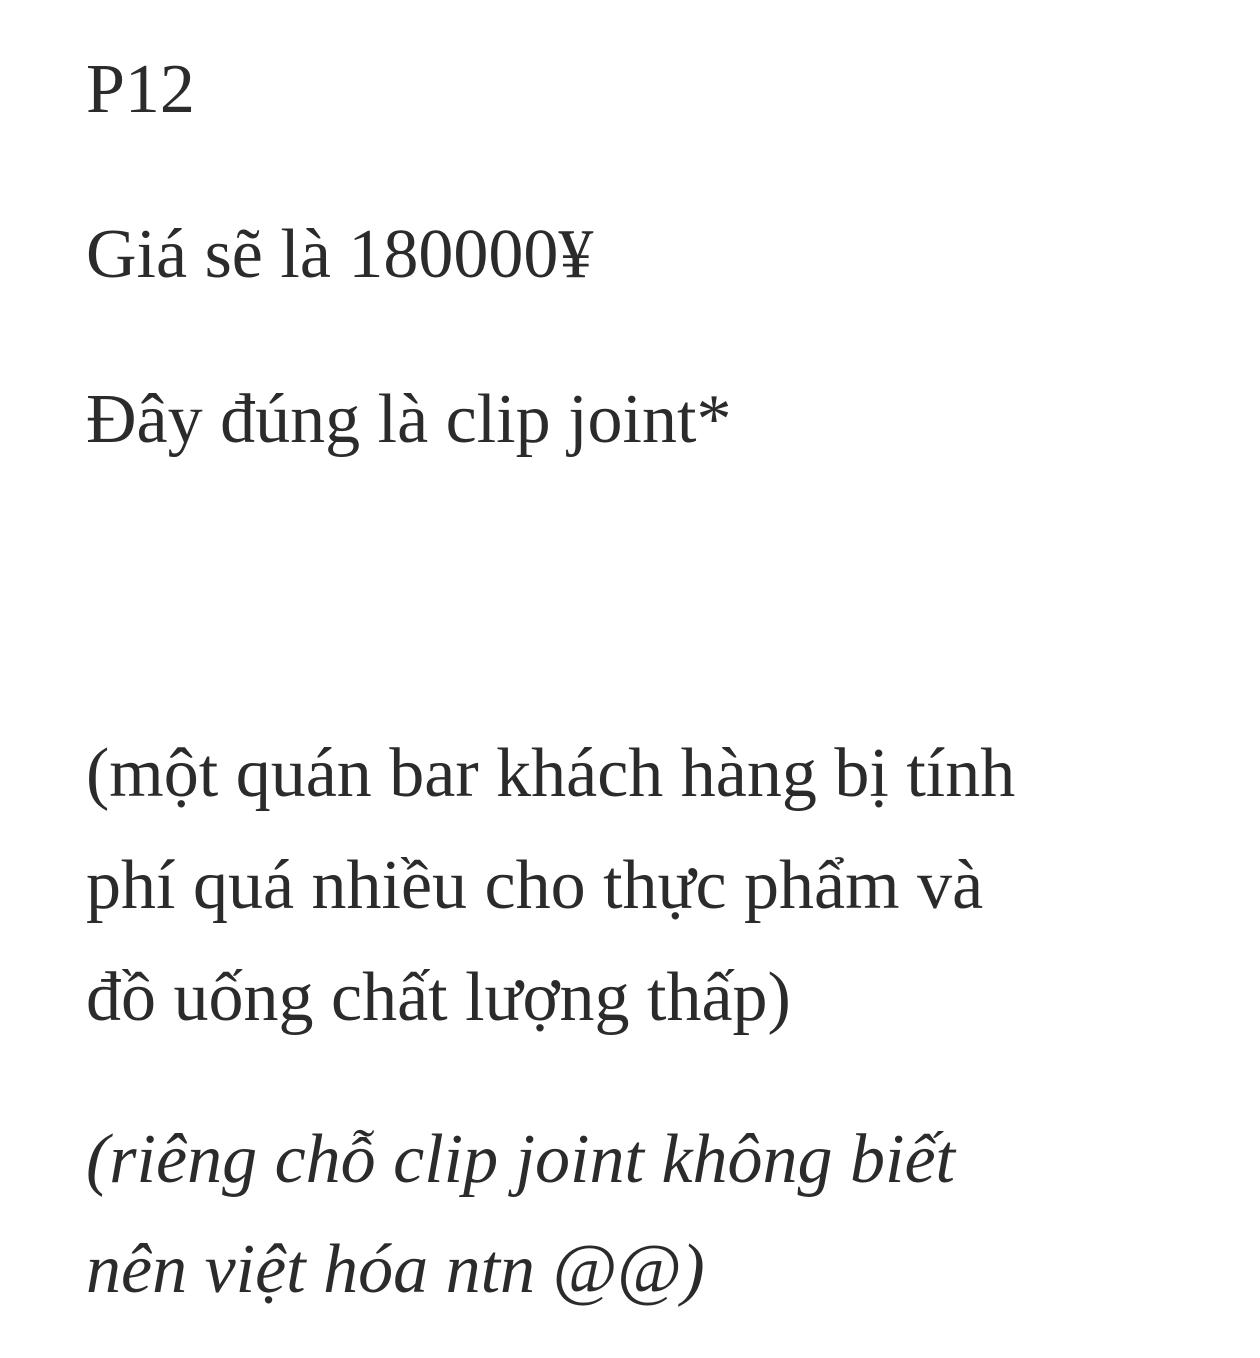 The image size is (1260, 1358). What do you see at coordinates (409, 419) in the screenshot?
I see `statement-line: Đây đúng là clip joint*` at bounding box center [409, 419].